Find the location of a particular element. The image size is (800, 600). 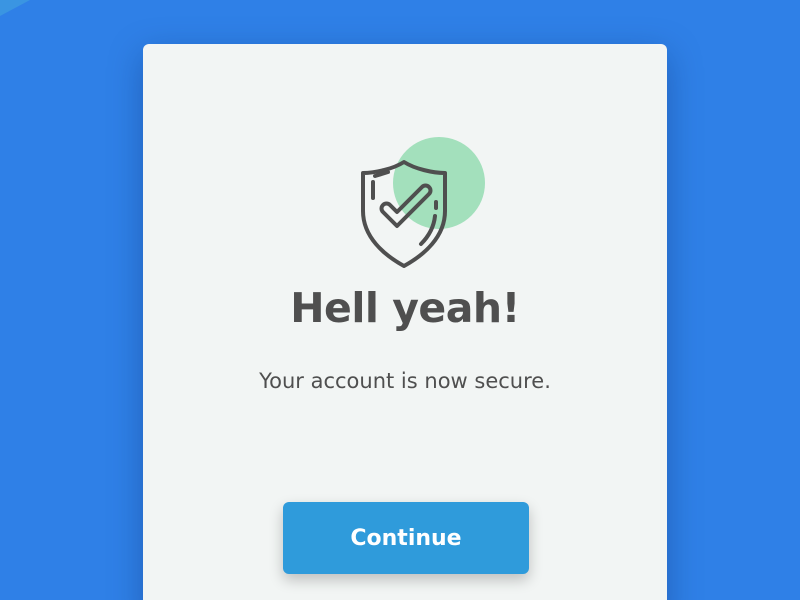

continue-button: Continue is located at coordinates (406, 538).